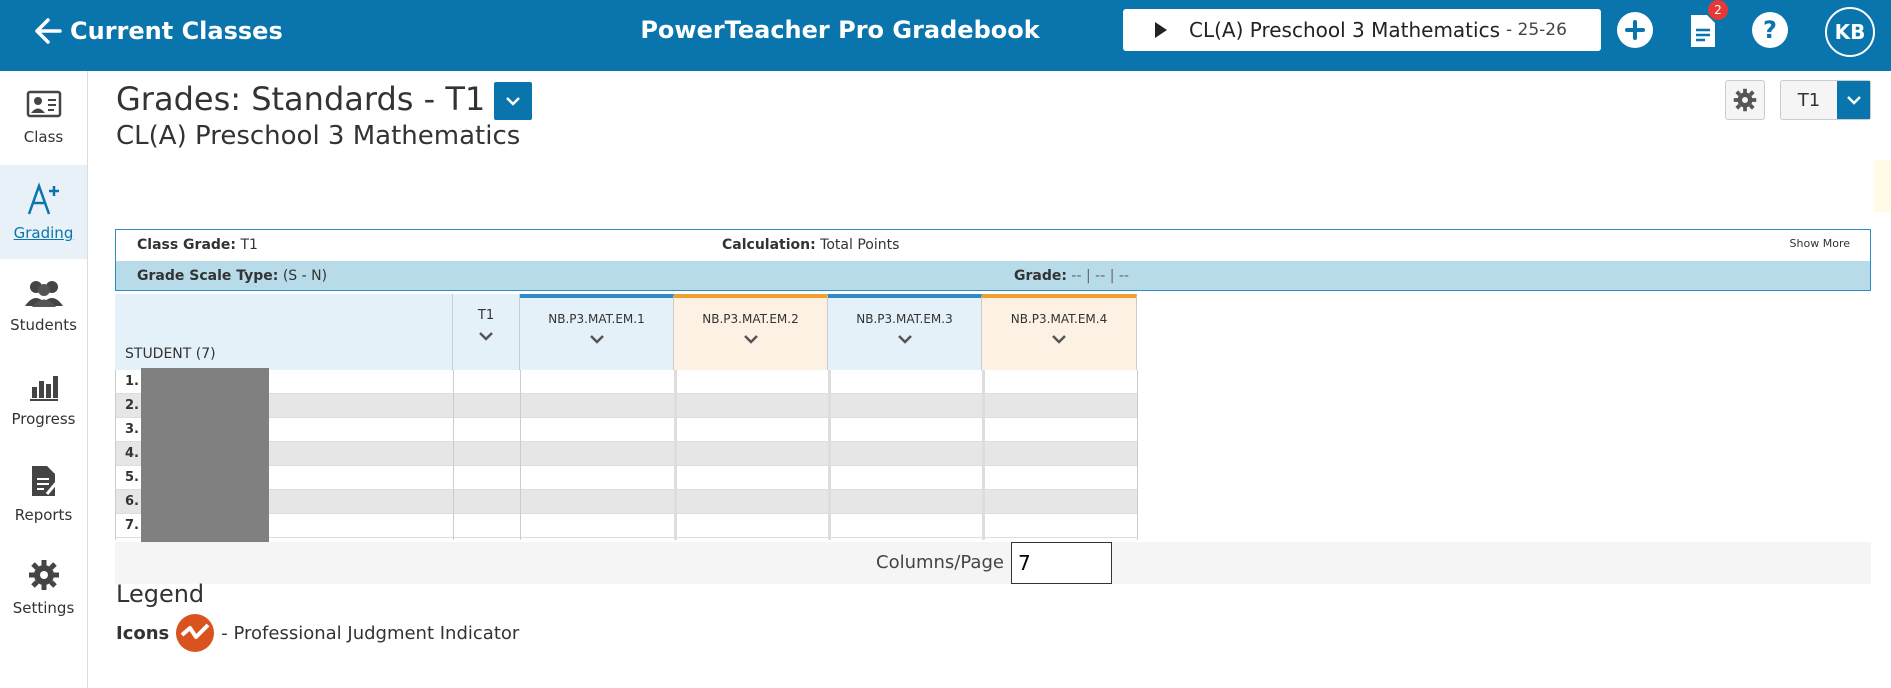  What do you see at coordinates (43, 137) in the screenshot?
I see `sidebar-item-label: Class` at bounding box center [43, 137].